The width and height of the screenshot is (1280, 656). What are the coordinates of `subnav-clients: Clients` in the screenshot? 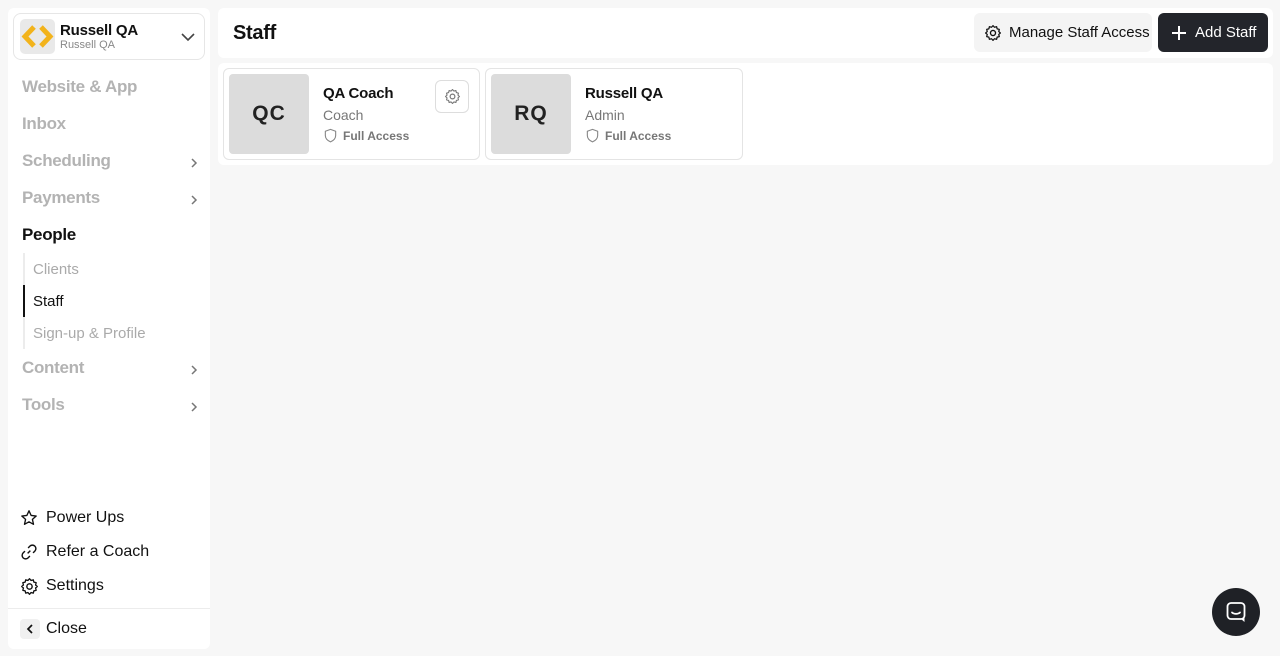 It's located at (116, 269).